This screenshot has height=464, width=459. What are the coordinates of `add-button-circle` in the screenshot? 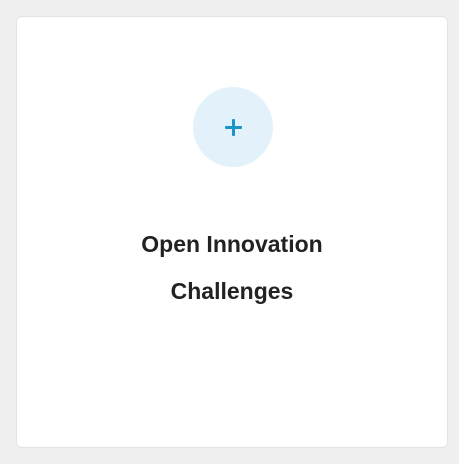 It's located at (233, 127).